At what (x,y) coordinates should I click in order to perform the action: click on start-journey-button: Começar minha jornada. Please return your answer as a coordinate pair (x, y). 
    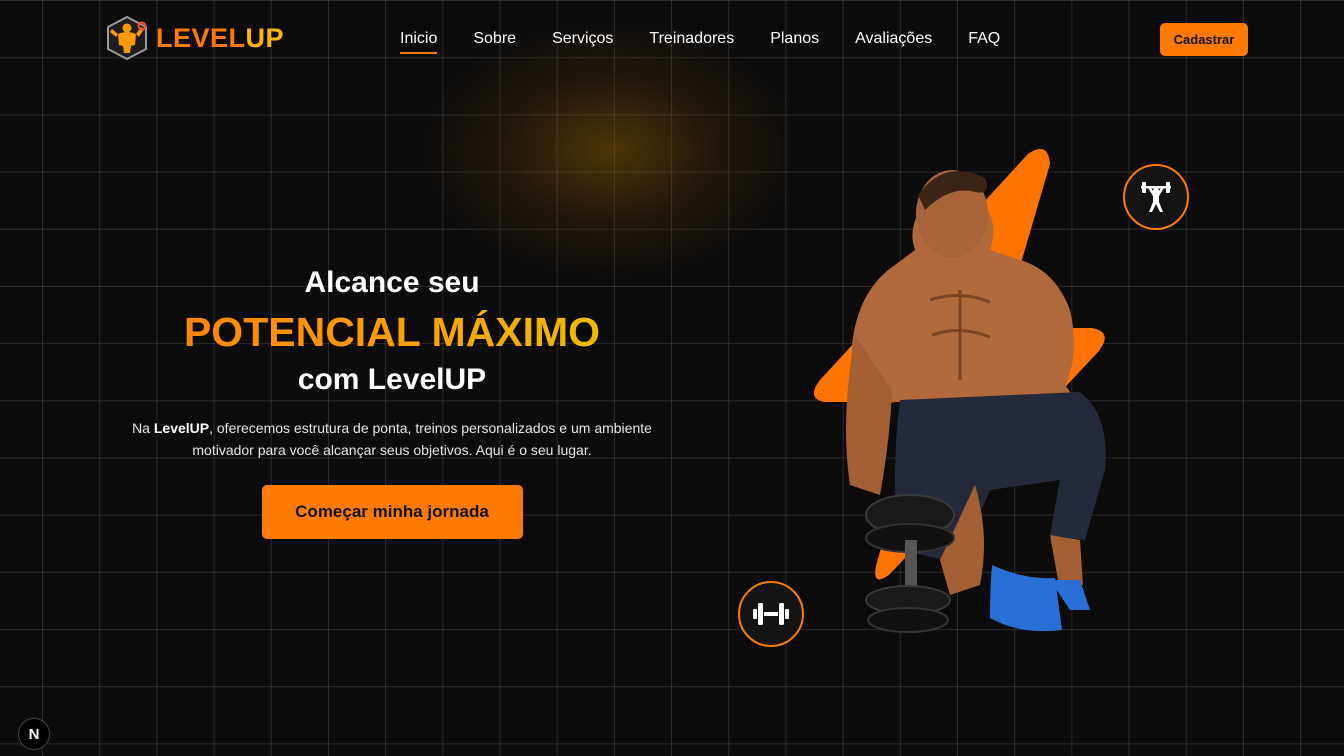
    Looking at the image, I should click on (392, 512).